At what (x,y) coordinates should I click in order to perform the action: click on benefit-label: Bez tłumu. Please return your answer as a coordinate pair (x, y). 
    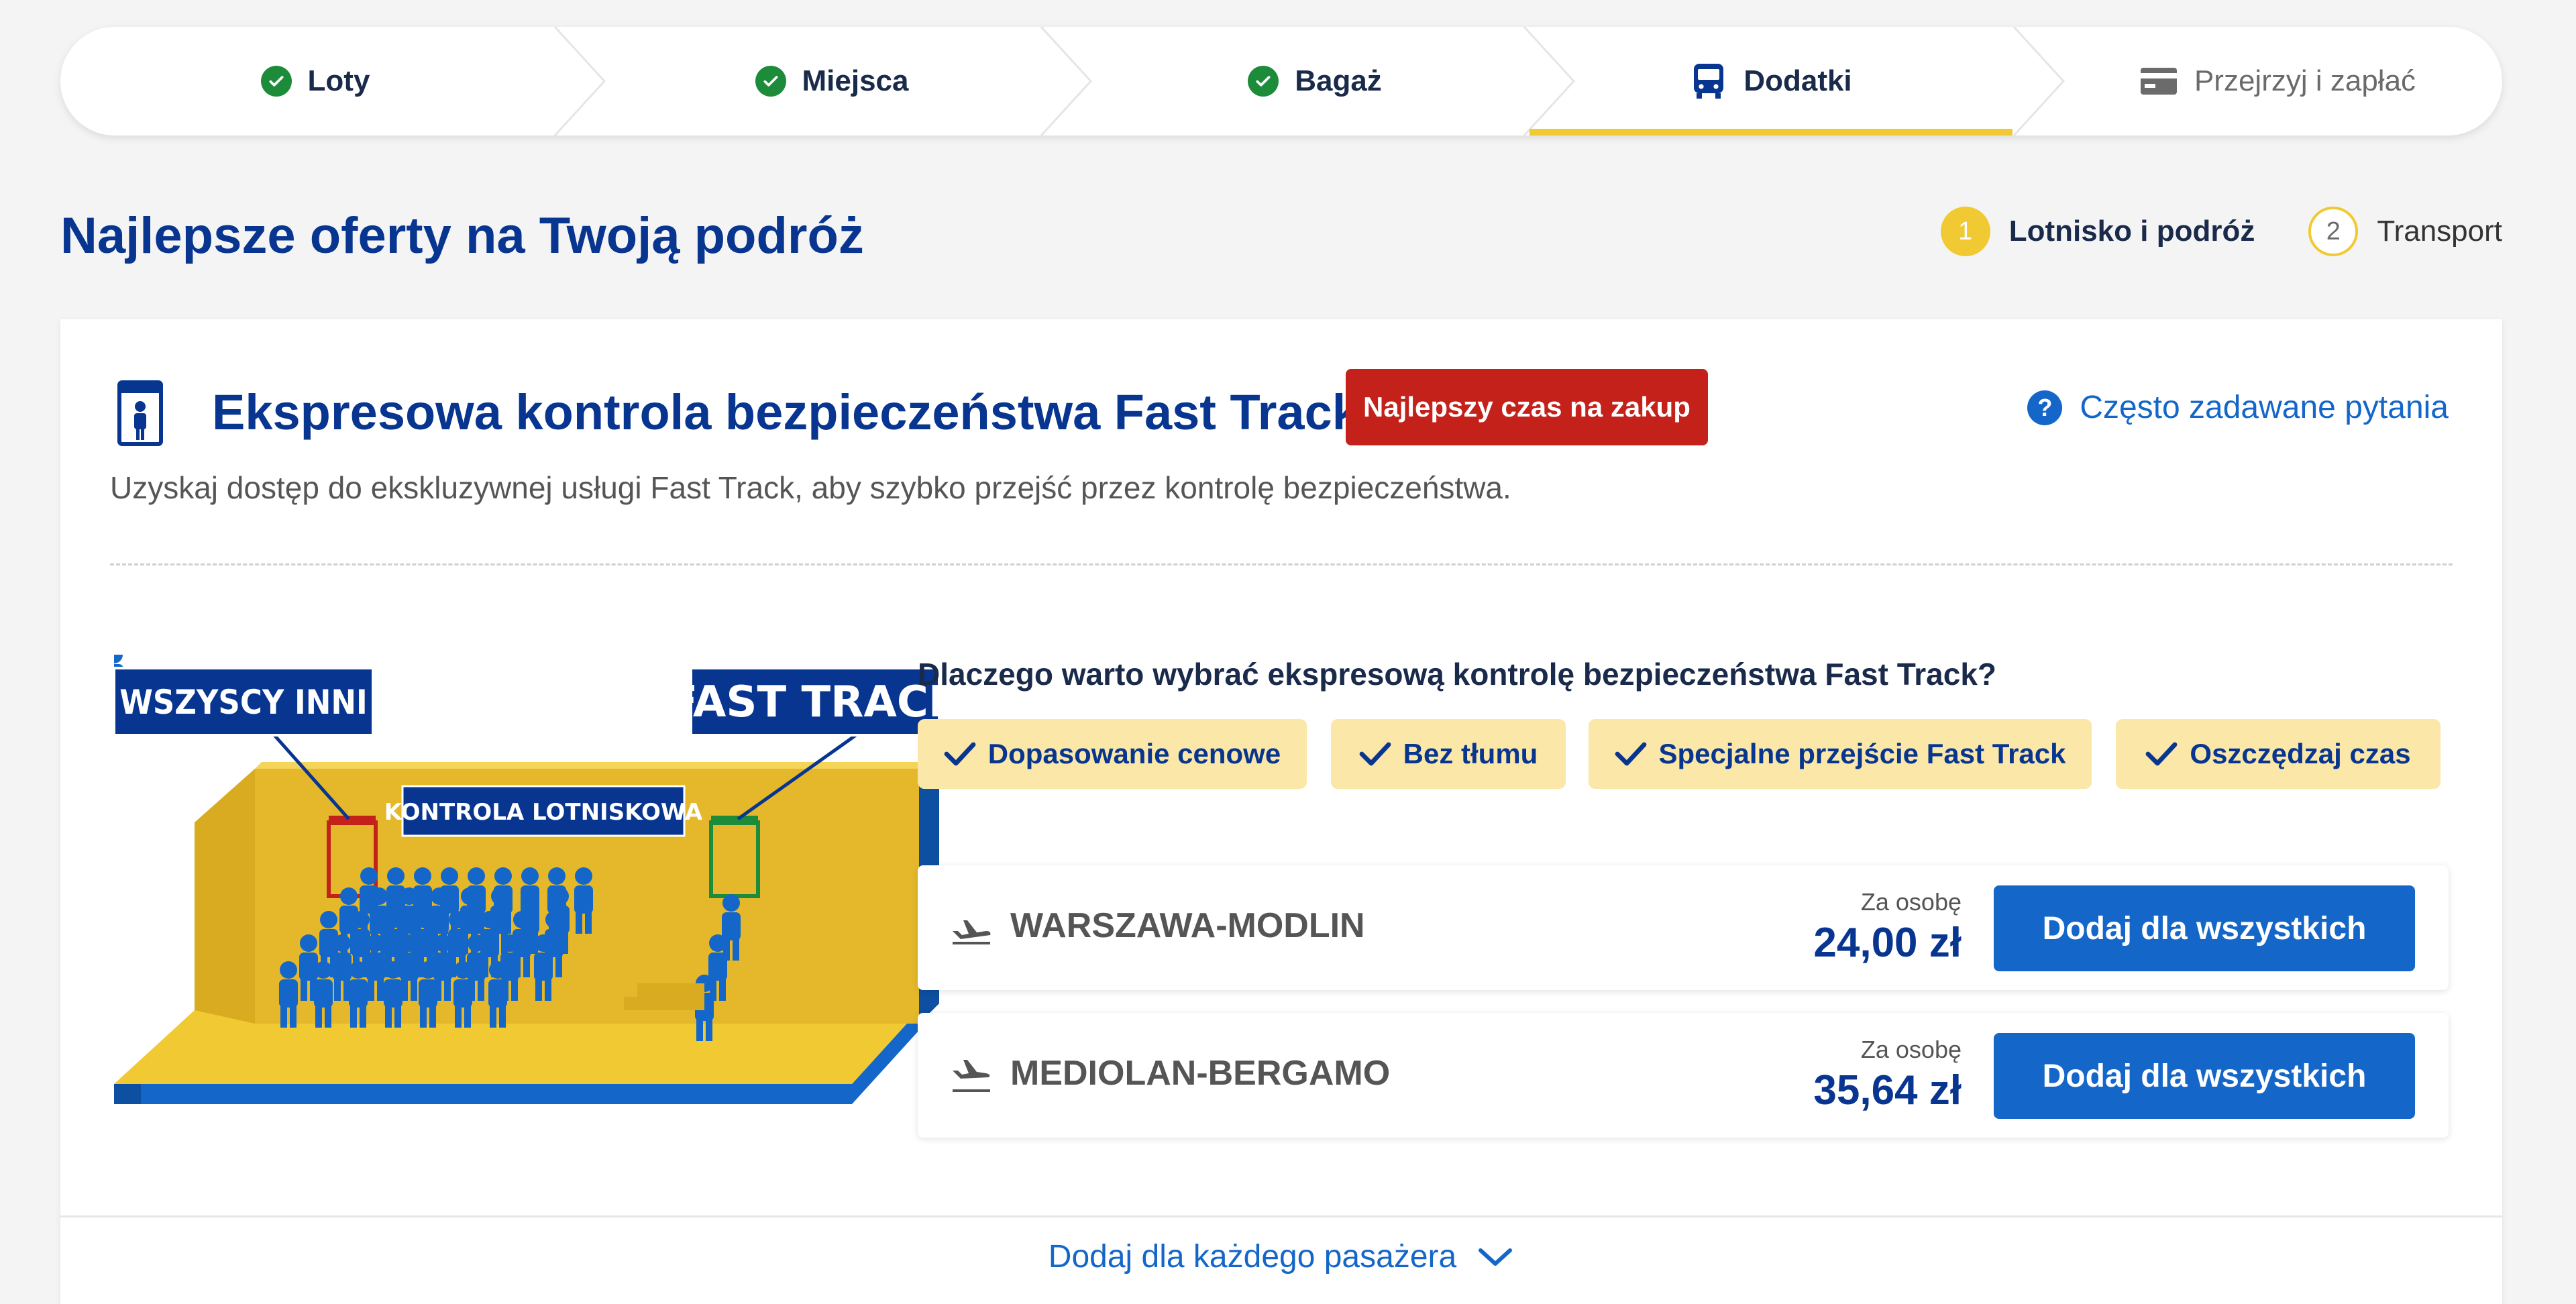
    Looking at the image, I should click on (1470, 754).